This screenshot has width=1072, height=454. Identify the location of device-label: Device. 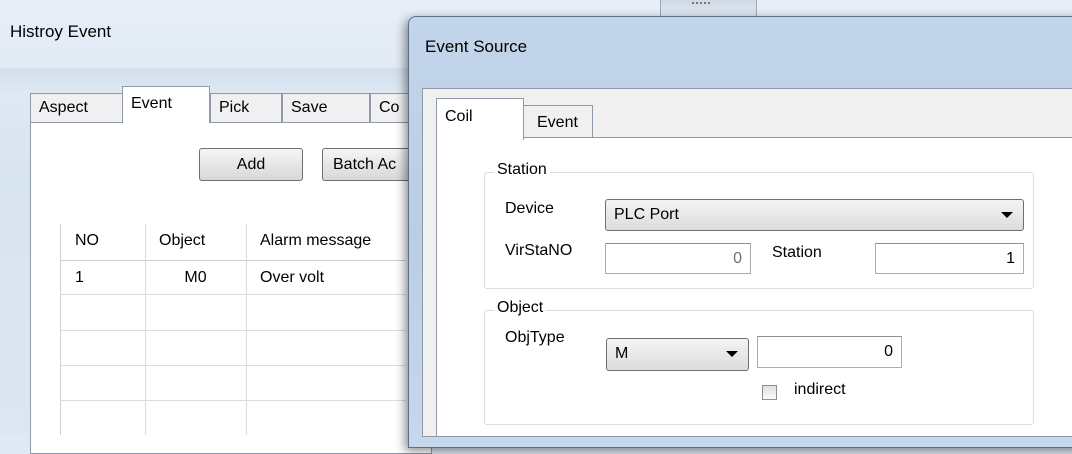
(529, 208).